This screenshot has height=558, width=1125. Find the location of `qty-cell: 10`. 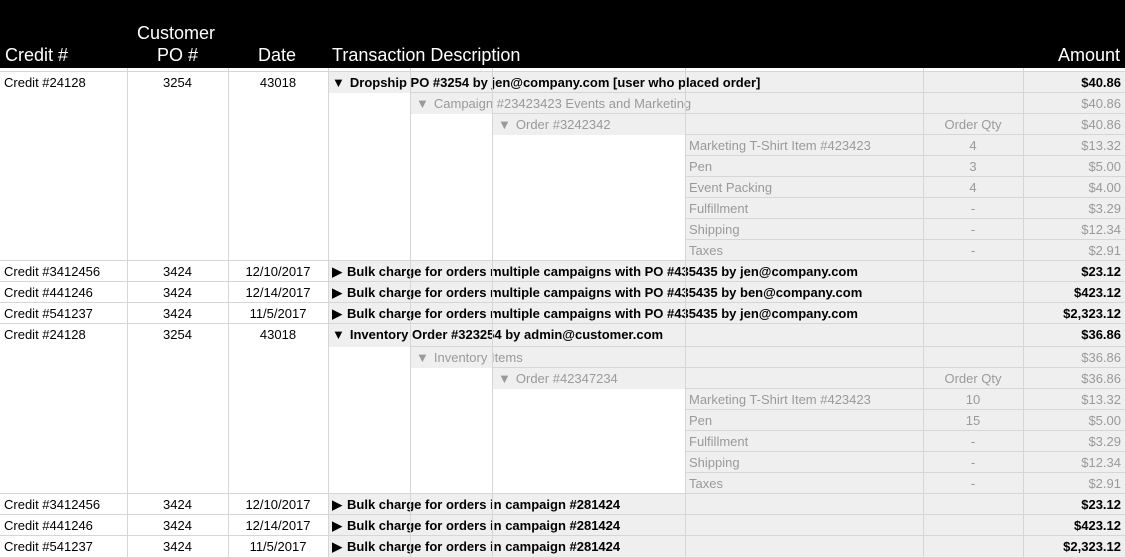

qty-cell: 10 is located at coordinates (973, 399).